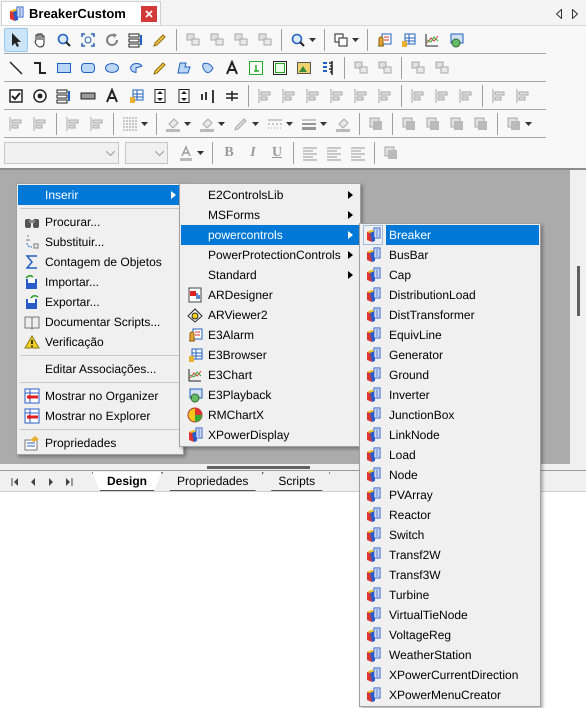  I want to click on menu-item: XPowerDisplay, so click(270, 435).